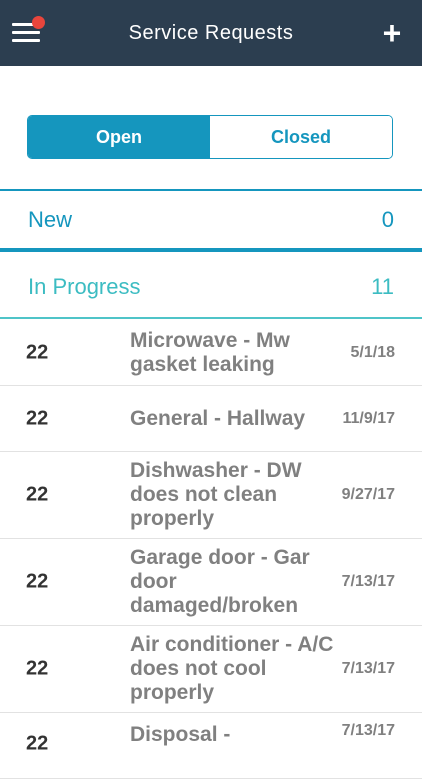  Describe the element at coordinates (372, 352) in the screenshot. I see `request-date: 5/1/18` at that location.